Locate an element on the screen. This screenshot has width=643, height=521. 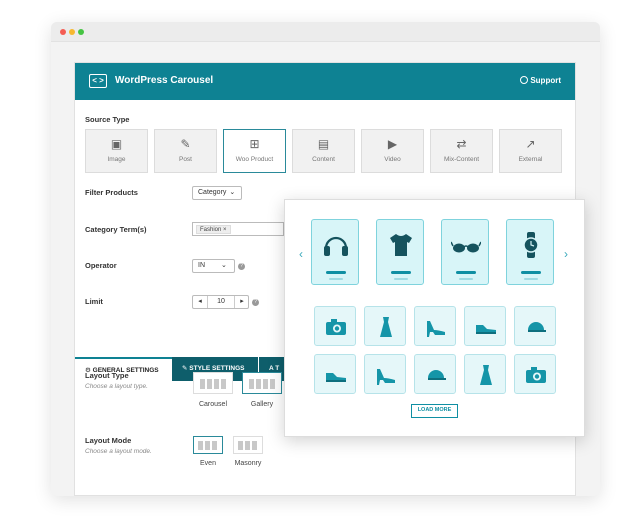
layout-even-button is located at coordinates (208, 445).